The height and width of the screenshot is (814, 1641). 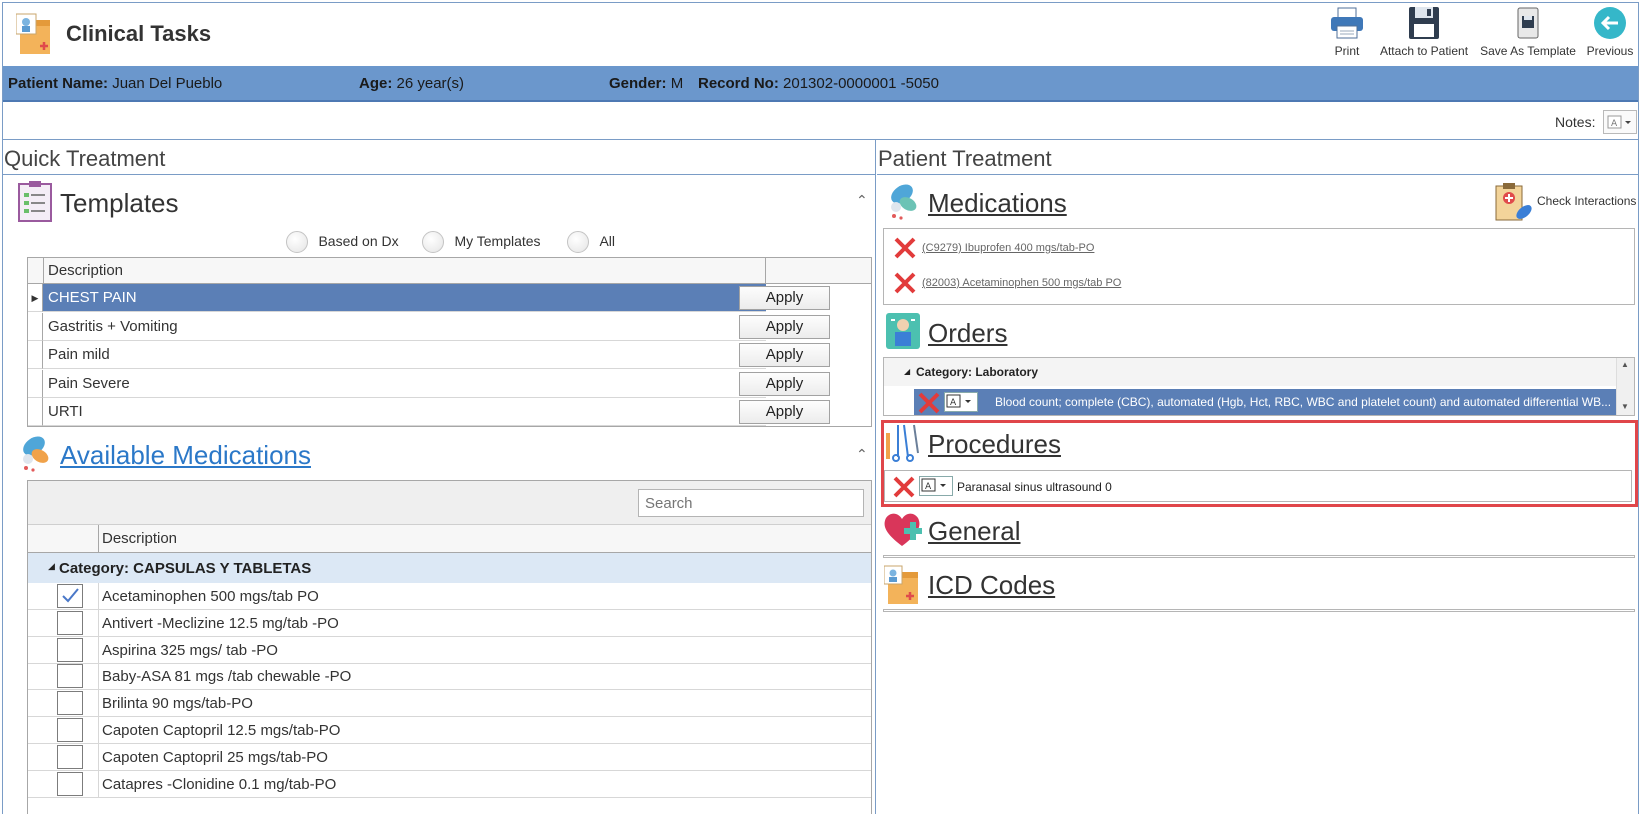 What do you see at coordinates (404, 384) in the screenshot?
I see `template-row: Pain Severe` at bounding box center [404, 384].